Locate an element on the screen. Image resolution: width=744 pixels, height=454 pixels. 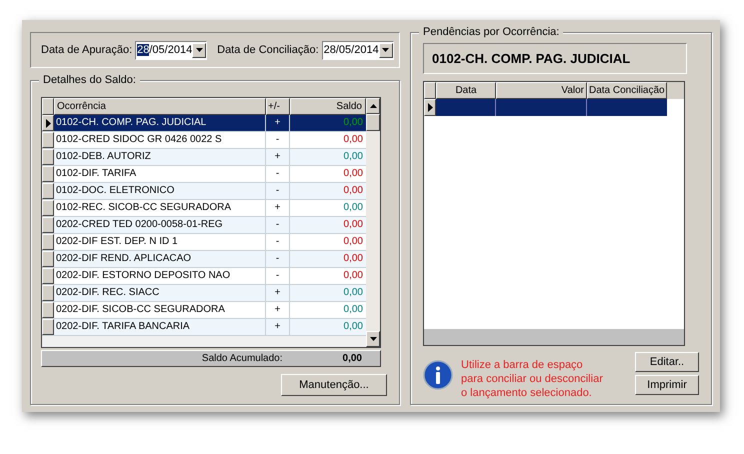
grid-row: 0202-DIF. ESTORNO DEPOSITO NAO - 0,00 is located at coordinates (204, 276).